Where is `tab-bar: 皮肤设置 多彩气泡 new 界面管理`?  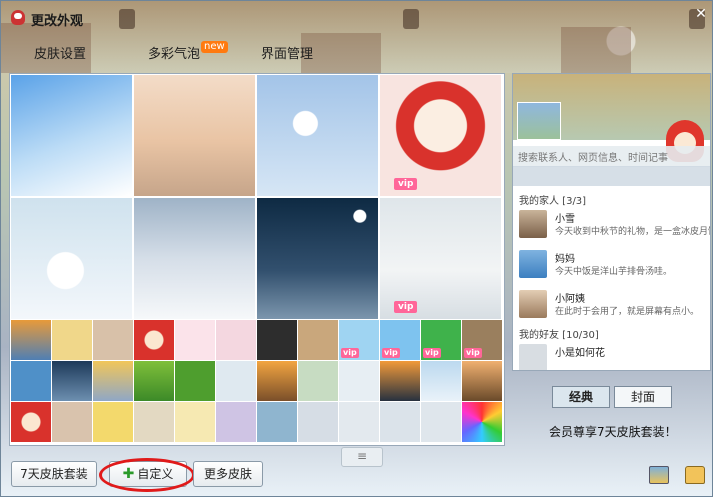 tab-bar: 皮肤设置 多彩气泡 new 界面管理 is located at coordinates (211, 52).